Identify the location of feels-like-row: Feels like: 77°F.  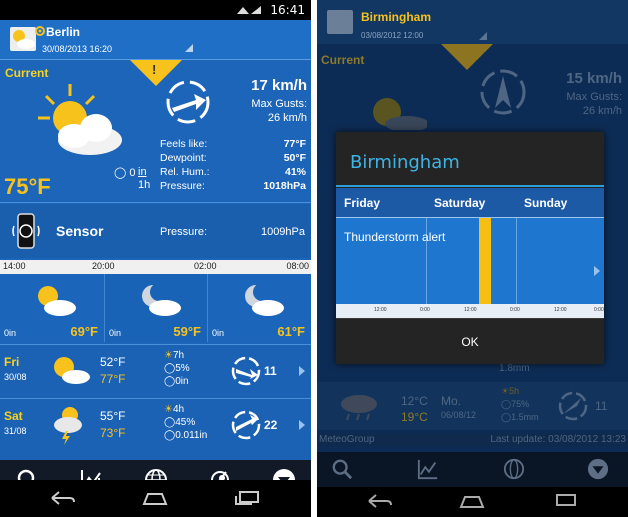
(233, 144).